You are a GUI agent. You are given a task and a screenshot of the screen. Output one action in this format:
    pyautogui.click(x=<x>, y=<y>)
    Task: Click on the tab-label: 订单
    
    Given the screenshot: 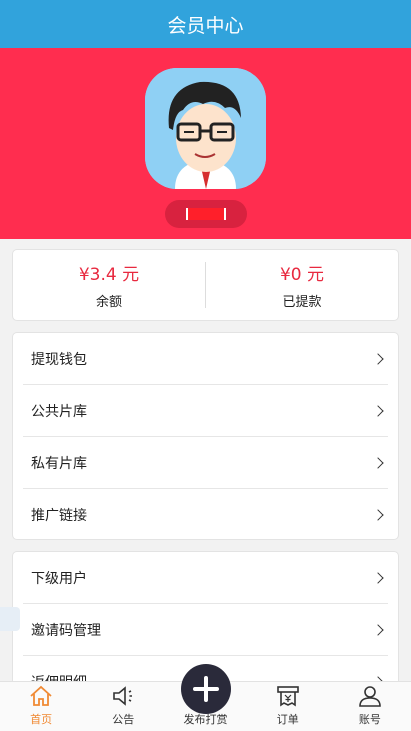 What is the action you would take?
    pyautogui.click(x=287, y=719)
    